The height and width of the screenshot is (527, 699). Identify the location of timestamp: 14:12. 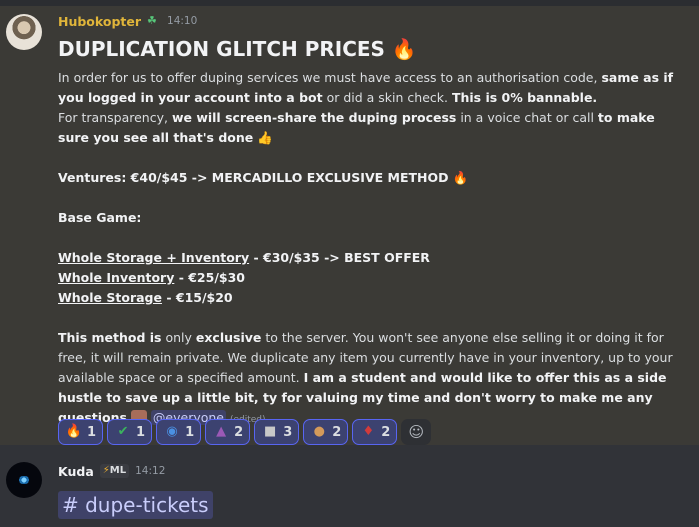
(150, 471).